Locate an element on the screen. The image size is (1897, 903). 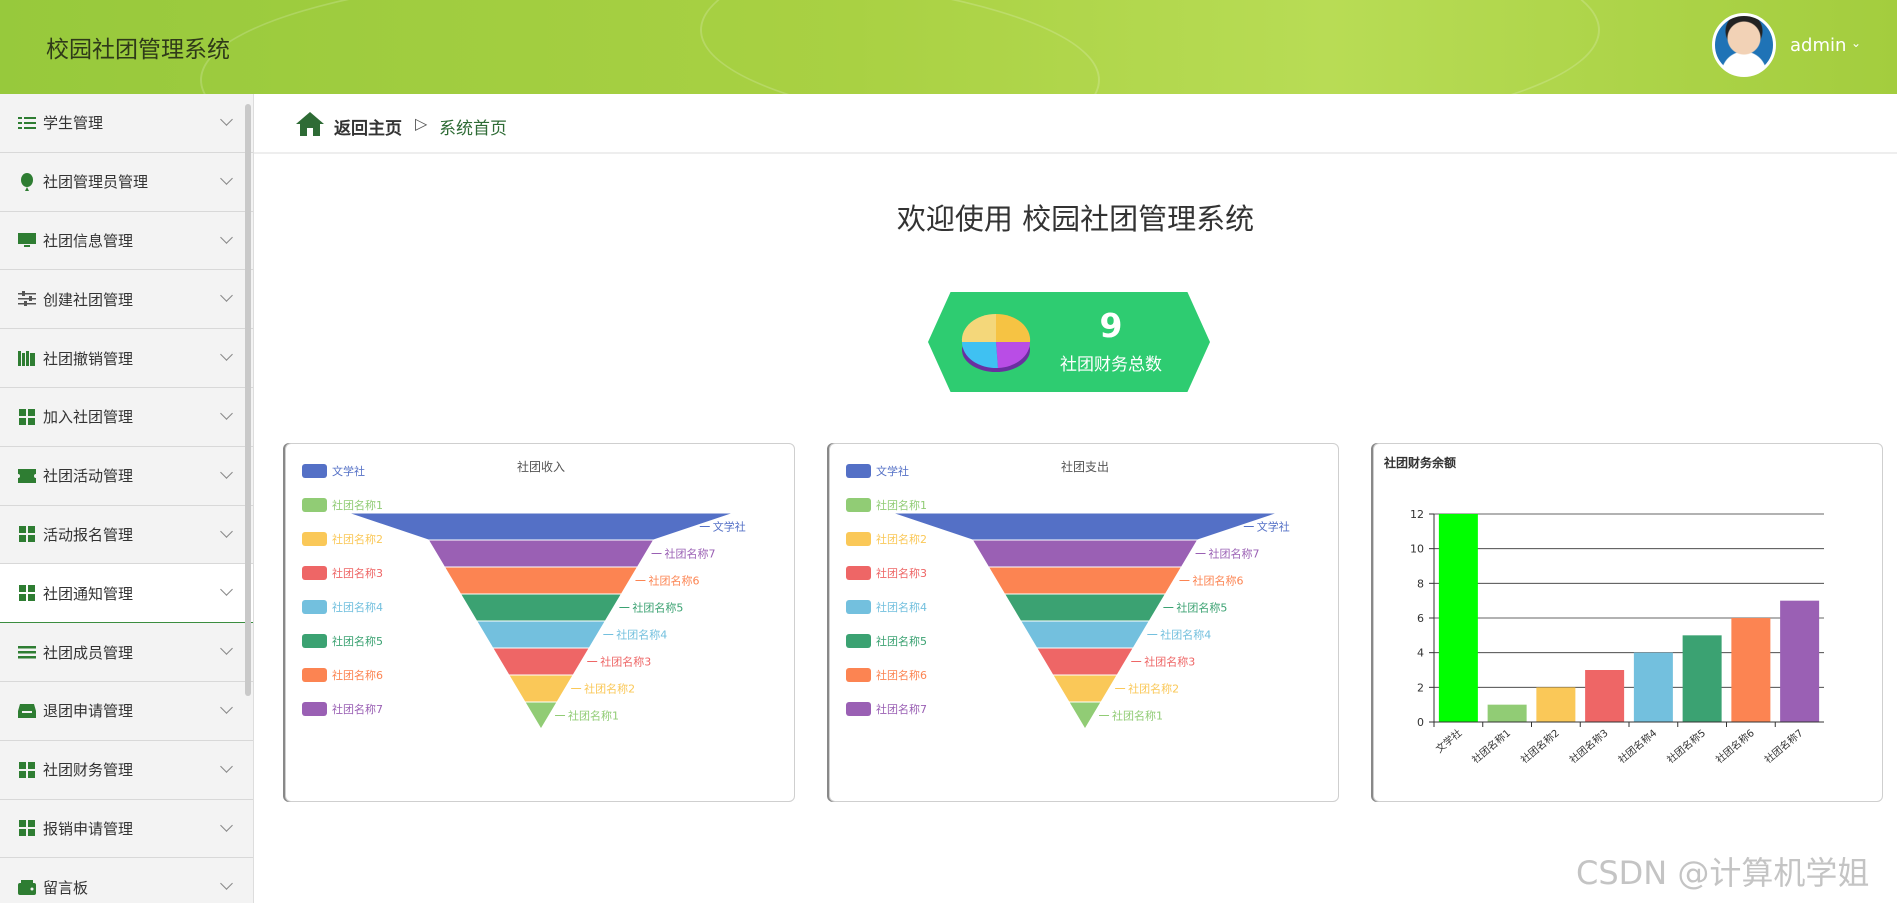
sidebar-item: 社团成员管理 is located at coordinates (126, 652).